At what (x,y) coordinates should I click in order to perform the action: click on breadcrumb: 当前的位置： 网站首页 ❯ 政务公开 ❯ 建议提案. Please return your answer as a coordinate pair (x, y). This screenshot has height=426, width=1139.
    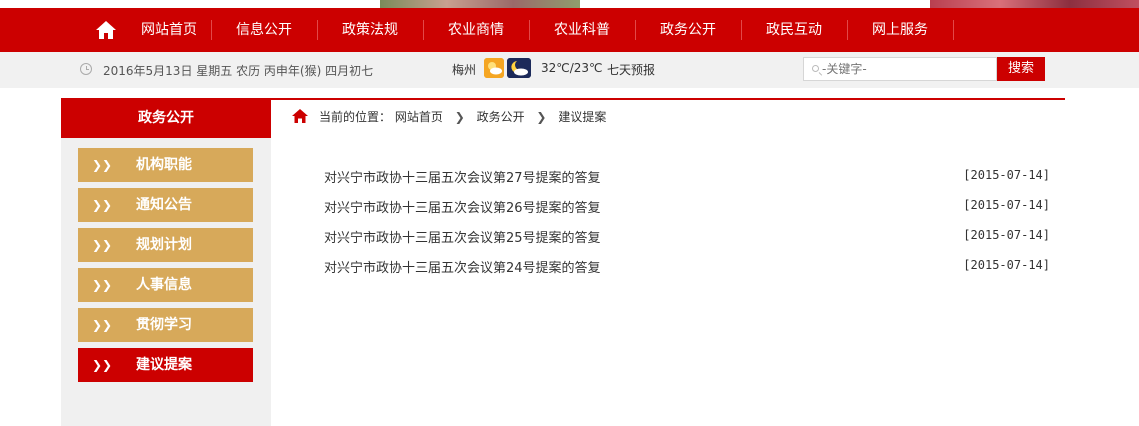
    Looking at the image, I should click on (462, 116).